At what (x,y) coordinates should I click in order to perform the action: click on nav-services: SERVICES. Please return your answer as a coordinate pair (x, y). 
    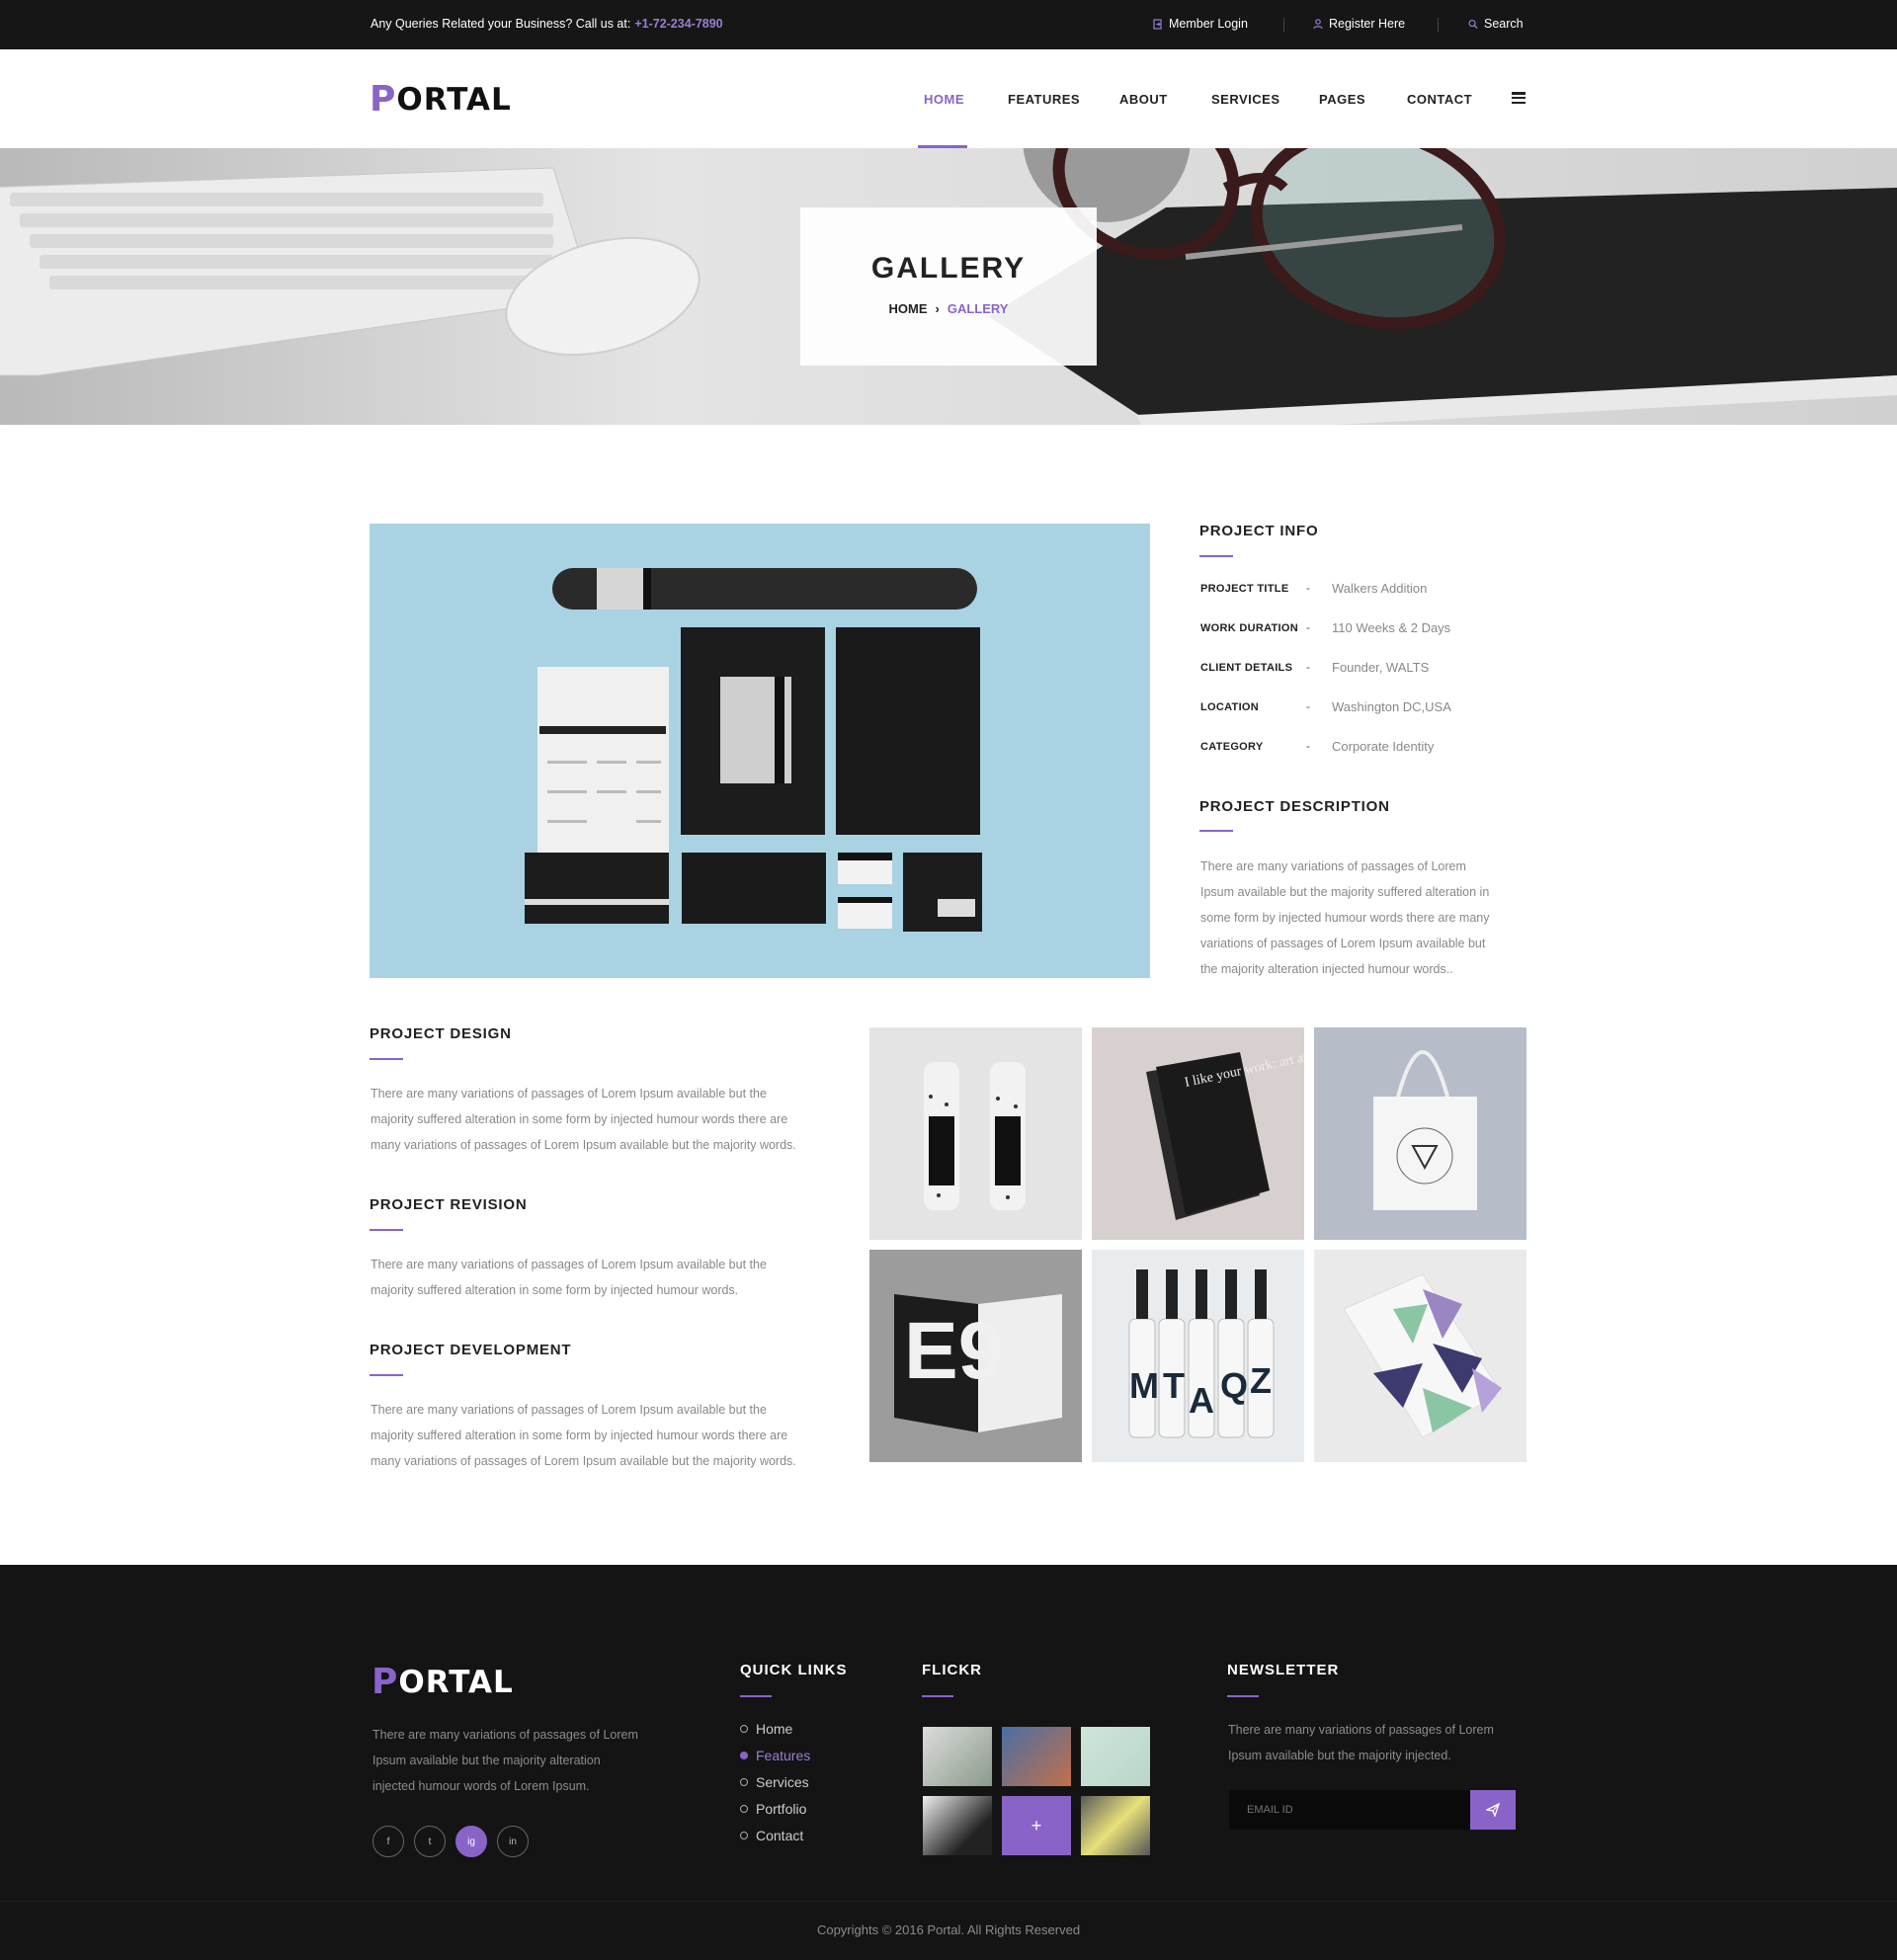
    Looking at the image, I should click on (1245, 99).